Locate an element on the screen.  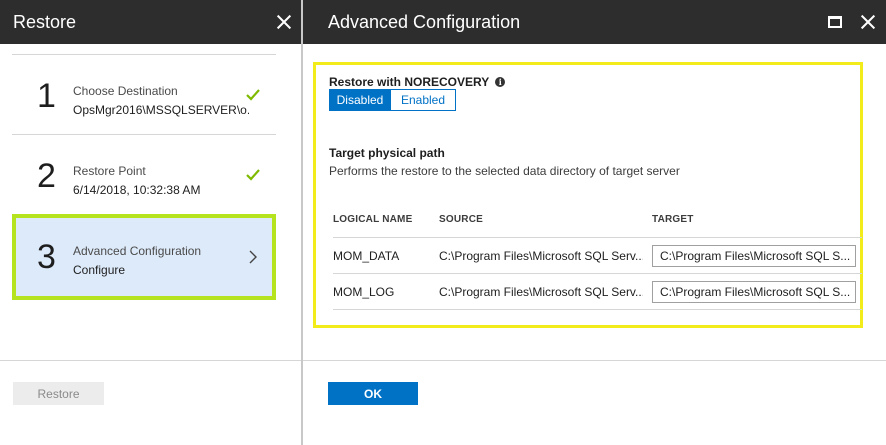
maximize-icon is located at coordinates (835, 22).